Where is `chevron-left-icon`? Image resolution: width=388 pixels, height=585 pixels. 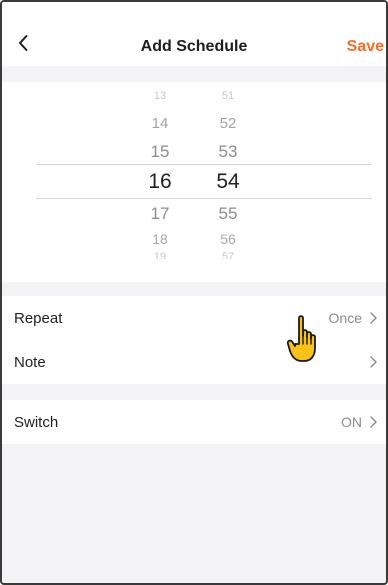 chevron-left-icon is located at coordinates (23, 43).